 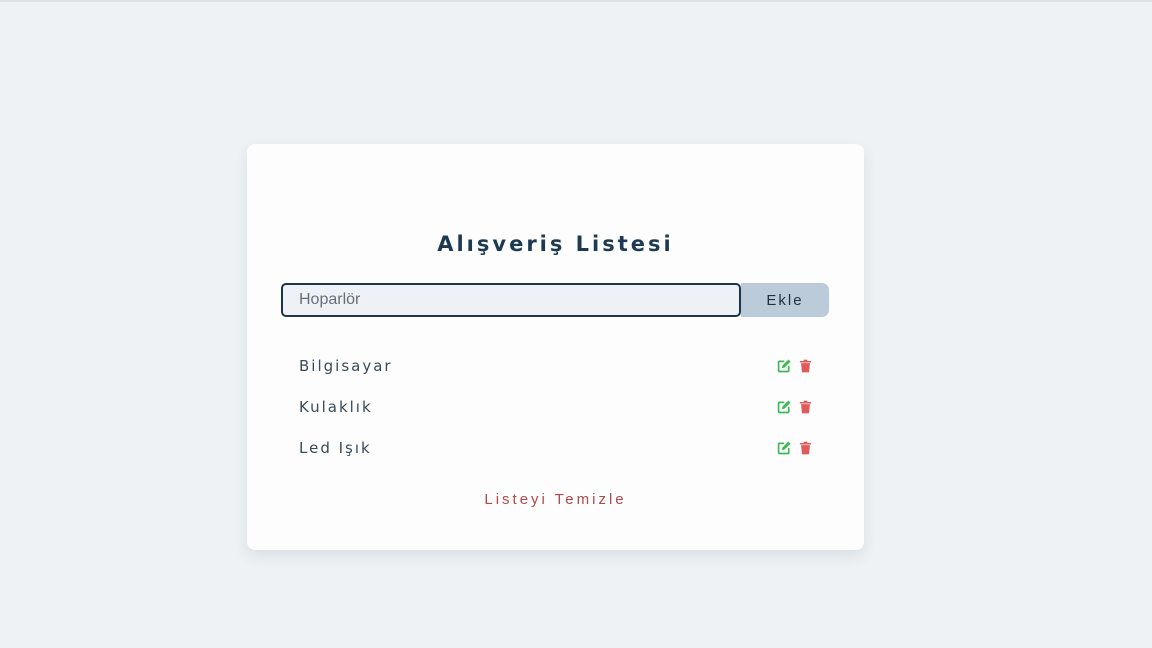 I want to click on item-name: Led Işık, so click(x=335, y=448).